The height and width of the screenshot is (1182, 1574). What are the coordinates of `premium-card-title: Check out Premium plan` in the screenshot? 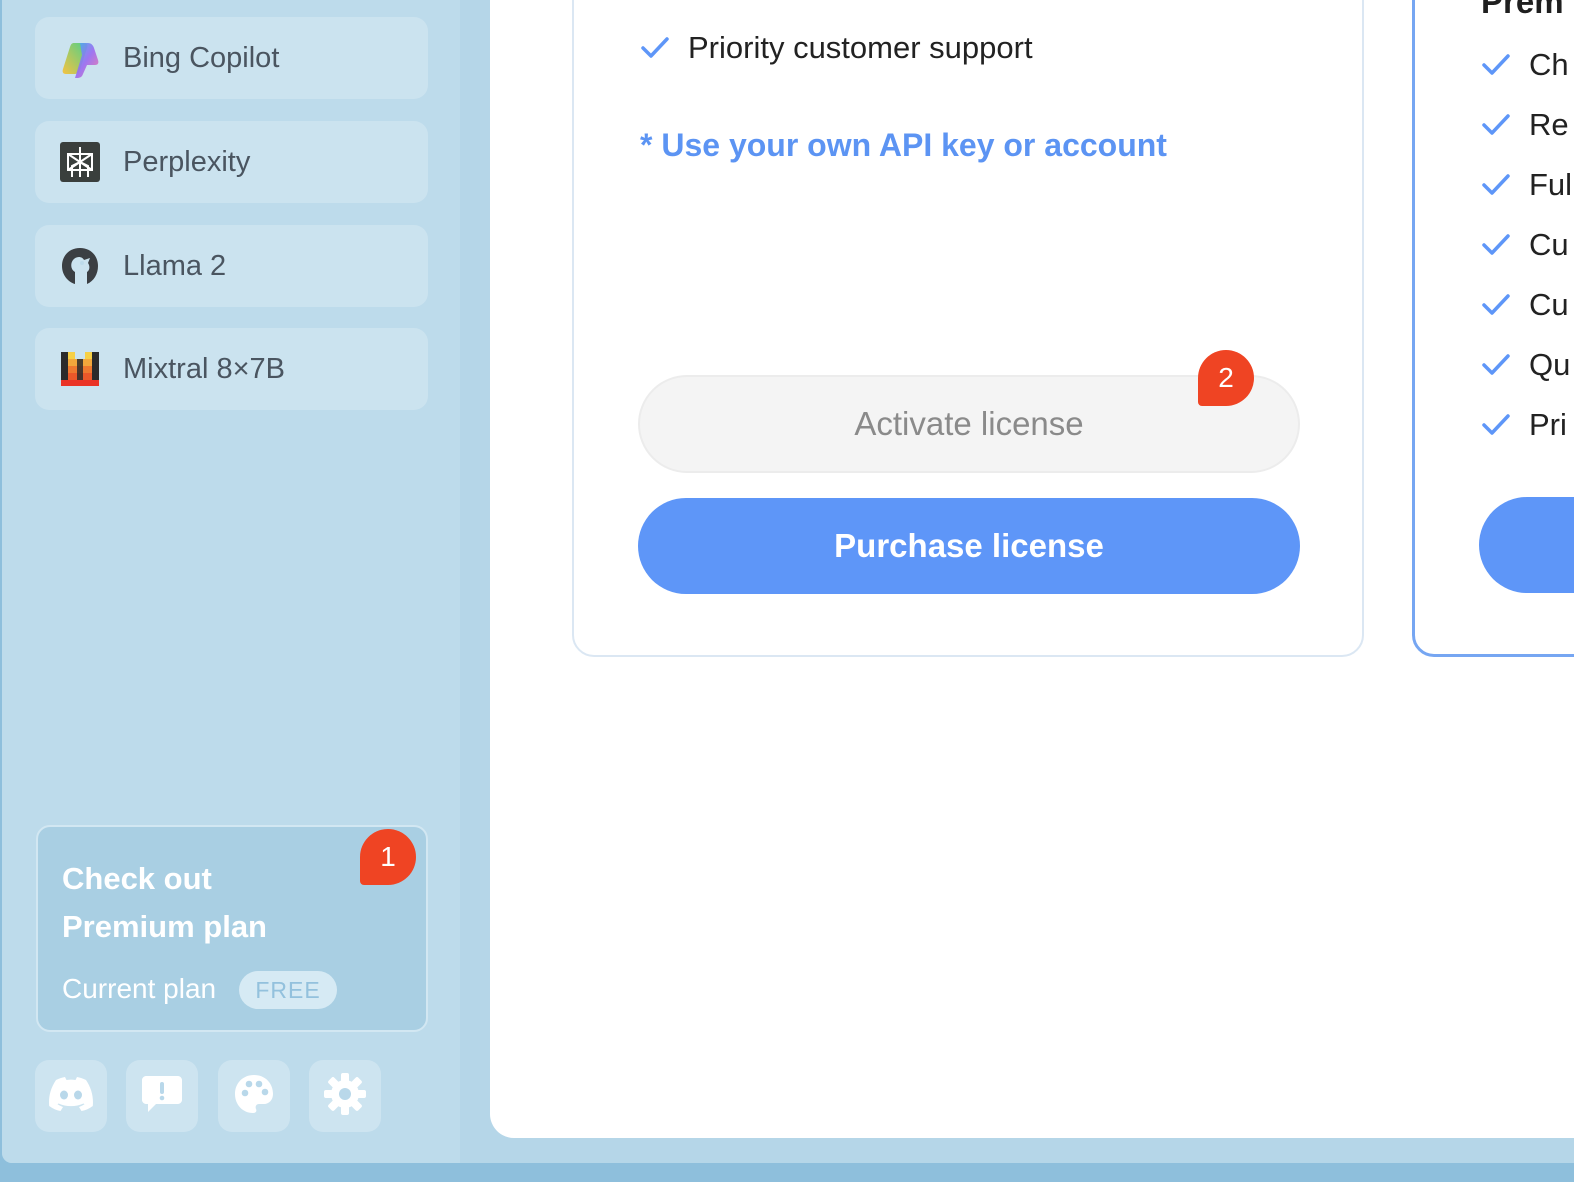 It's located at (164, 902).